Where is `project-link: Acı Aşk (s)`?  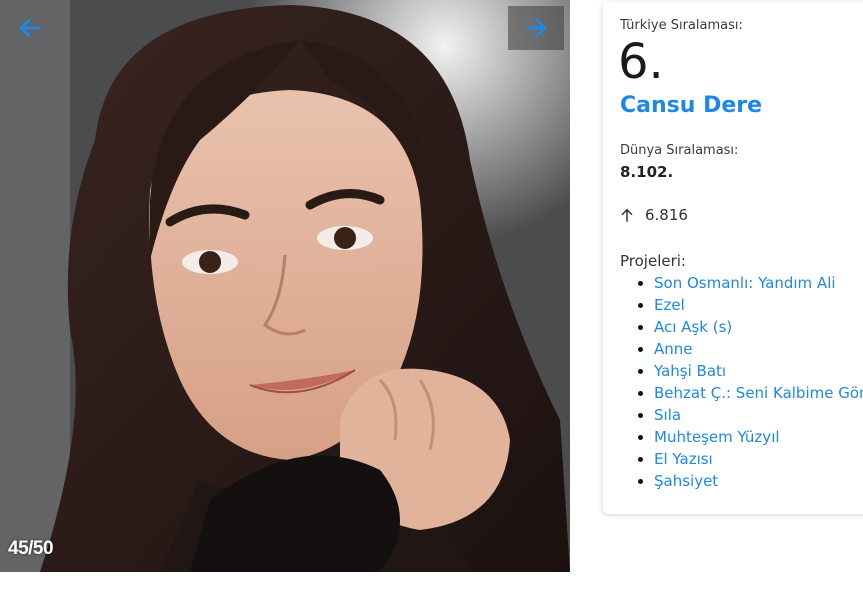
project-link: Acı Aşk (s) is located at coordinates (750, 327).